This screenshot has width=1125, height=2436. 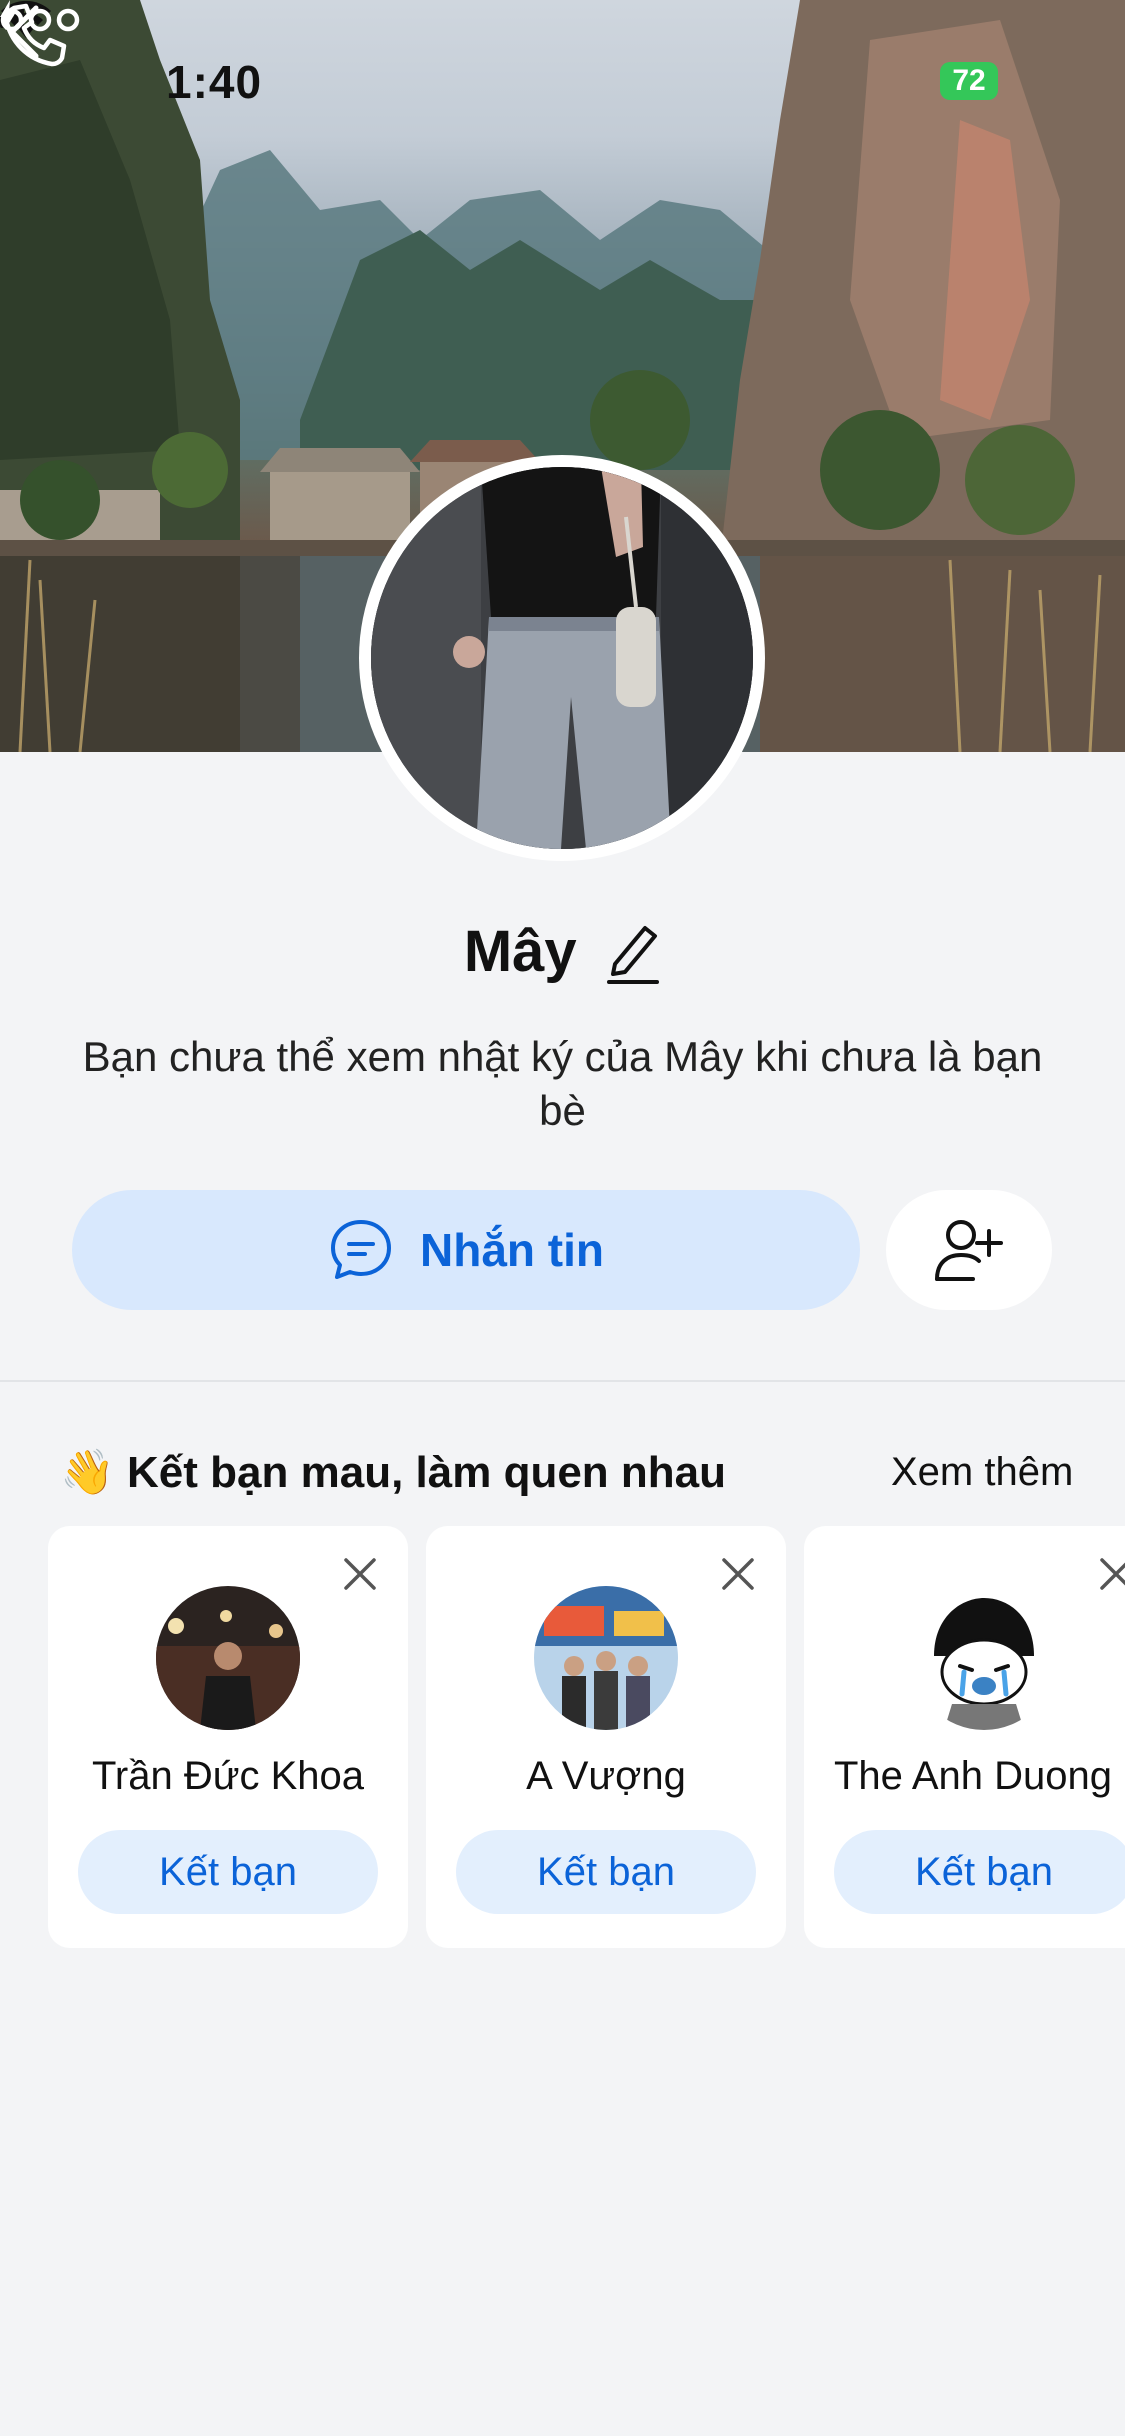 I want to click on suggestion-name: The Anh Duong, so click(x=973, y=1776).